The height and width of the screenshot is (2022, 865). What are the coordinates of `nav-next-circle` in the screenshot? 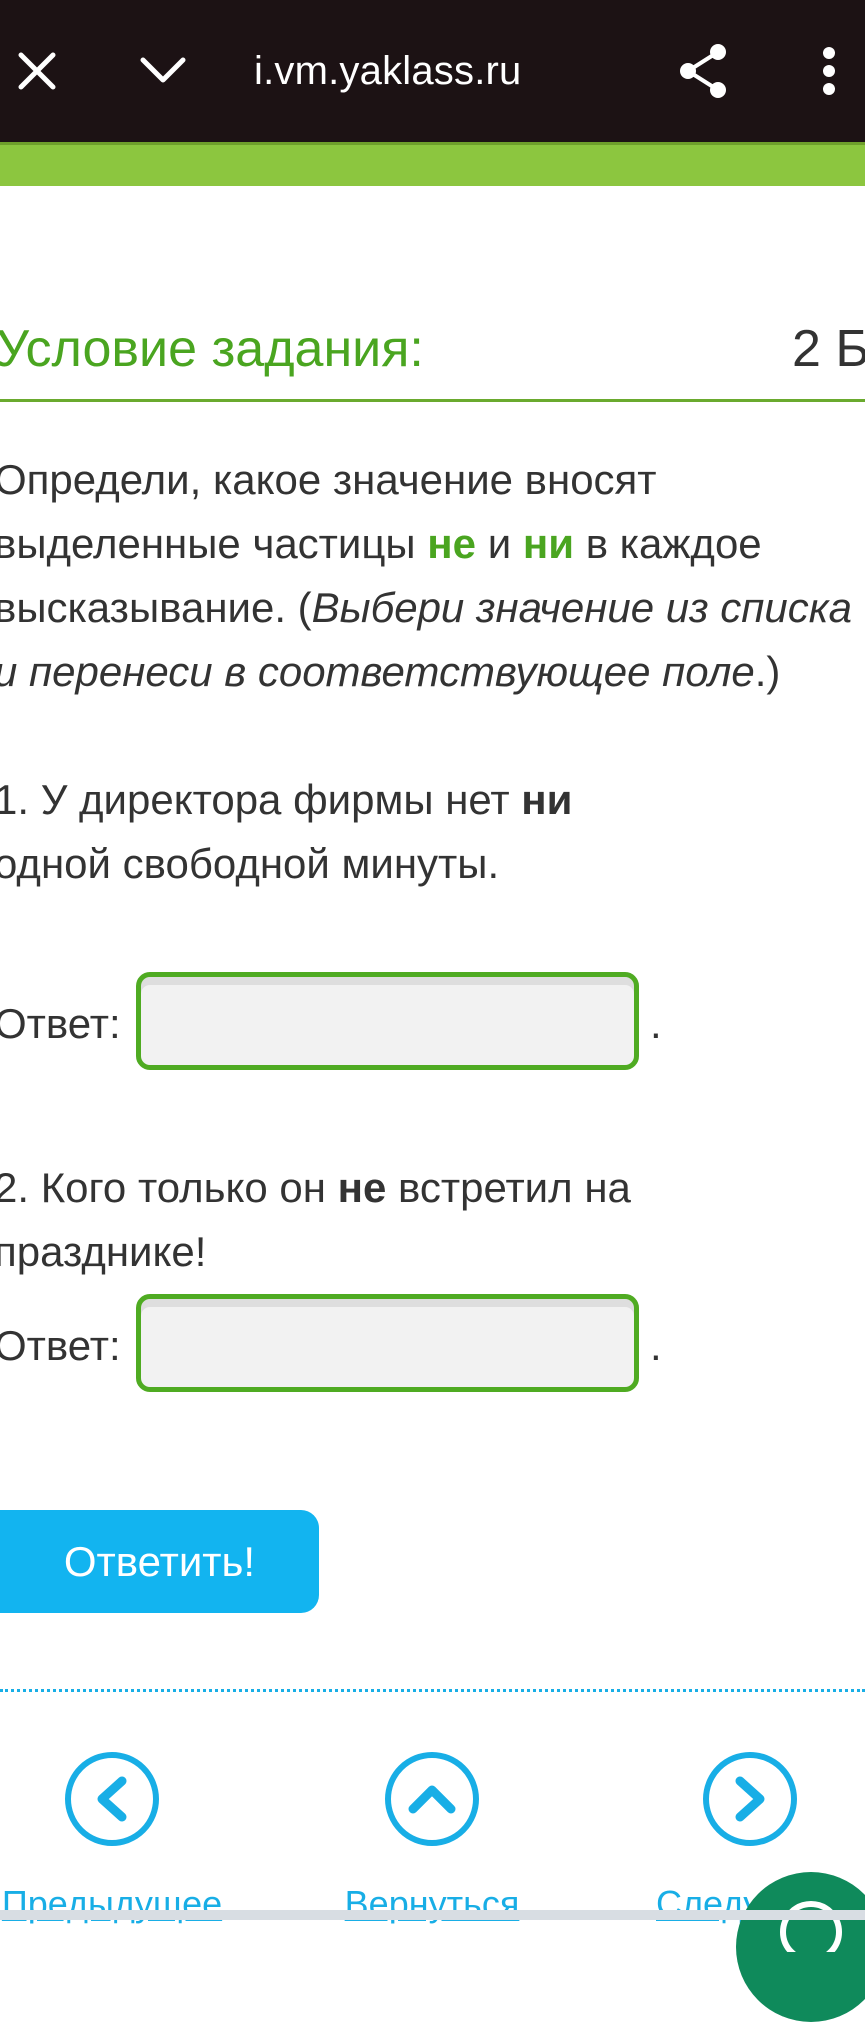 It's located at (750, 1799).